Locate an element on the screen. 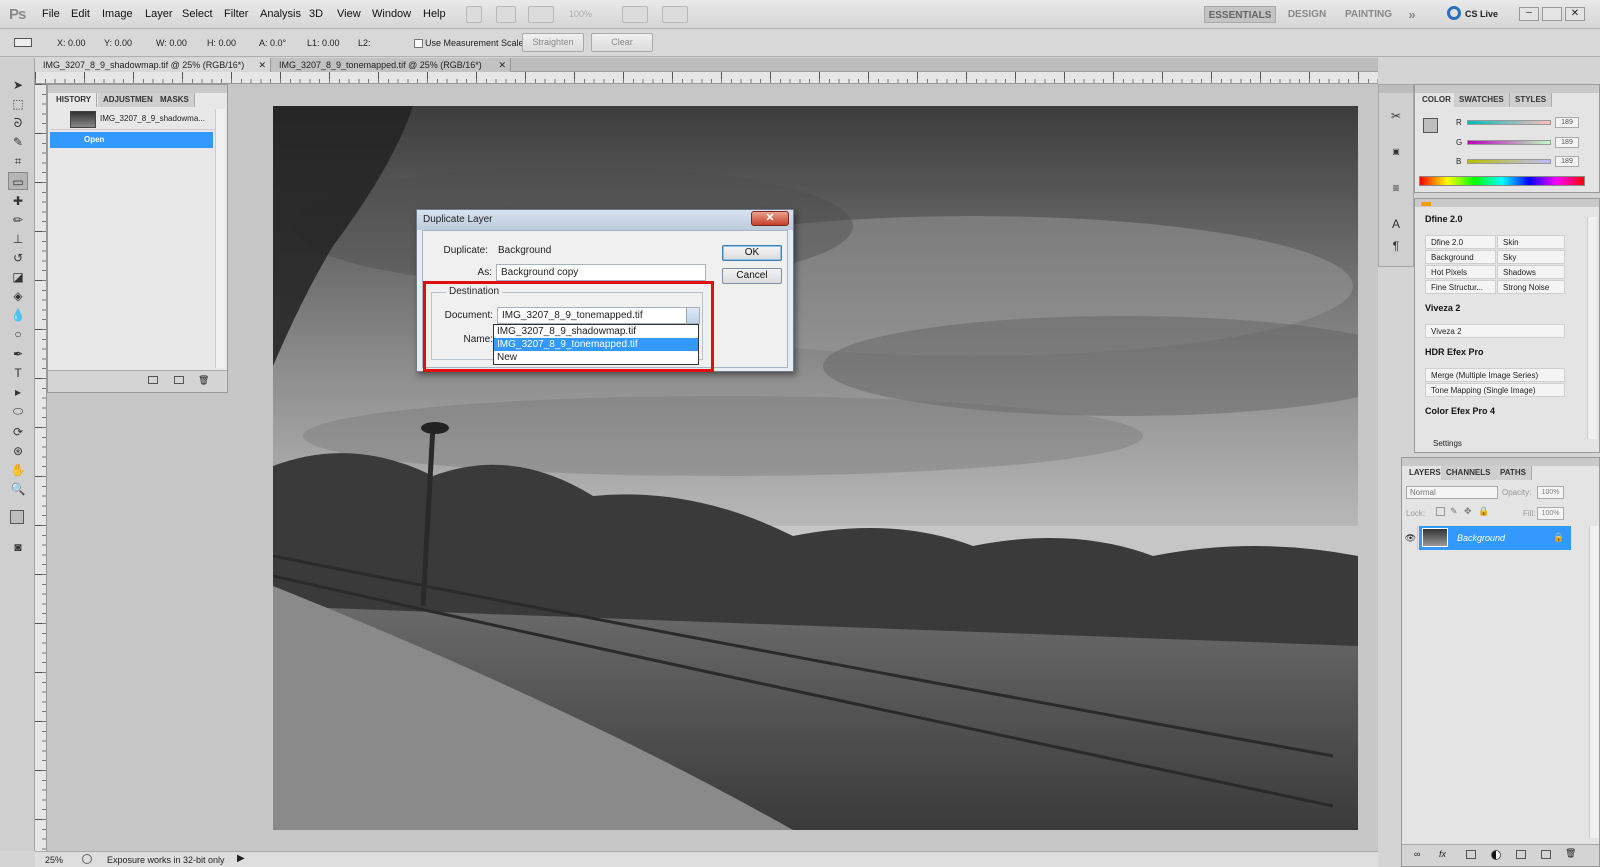  delete-layer-icon: 🗑 is located at coordinates (1570, 853).